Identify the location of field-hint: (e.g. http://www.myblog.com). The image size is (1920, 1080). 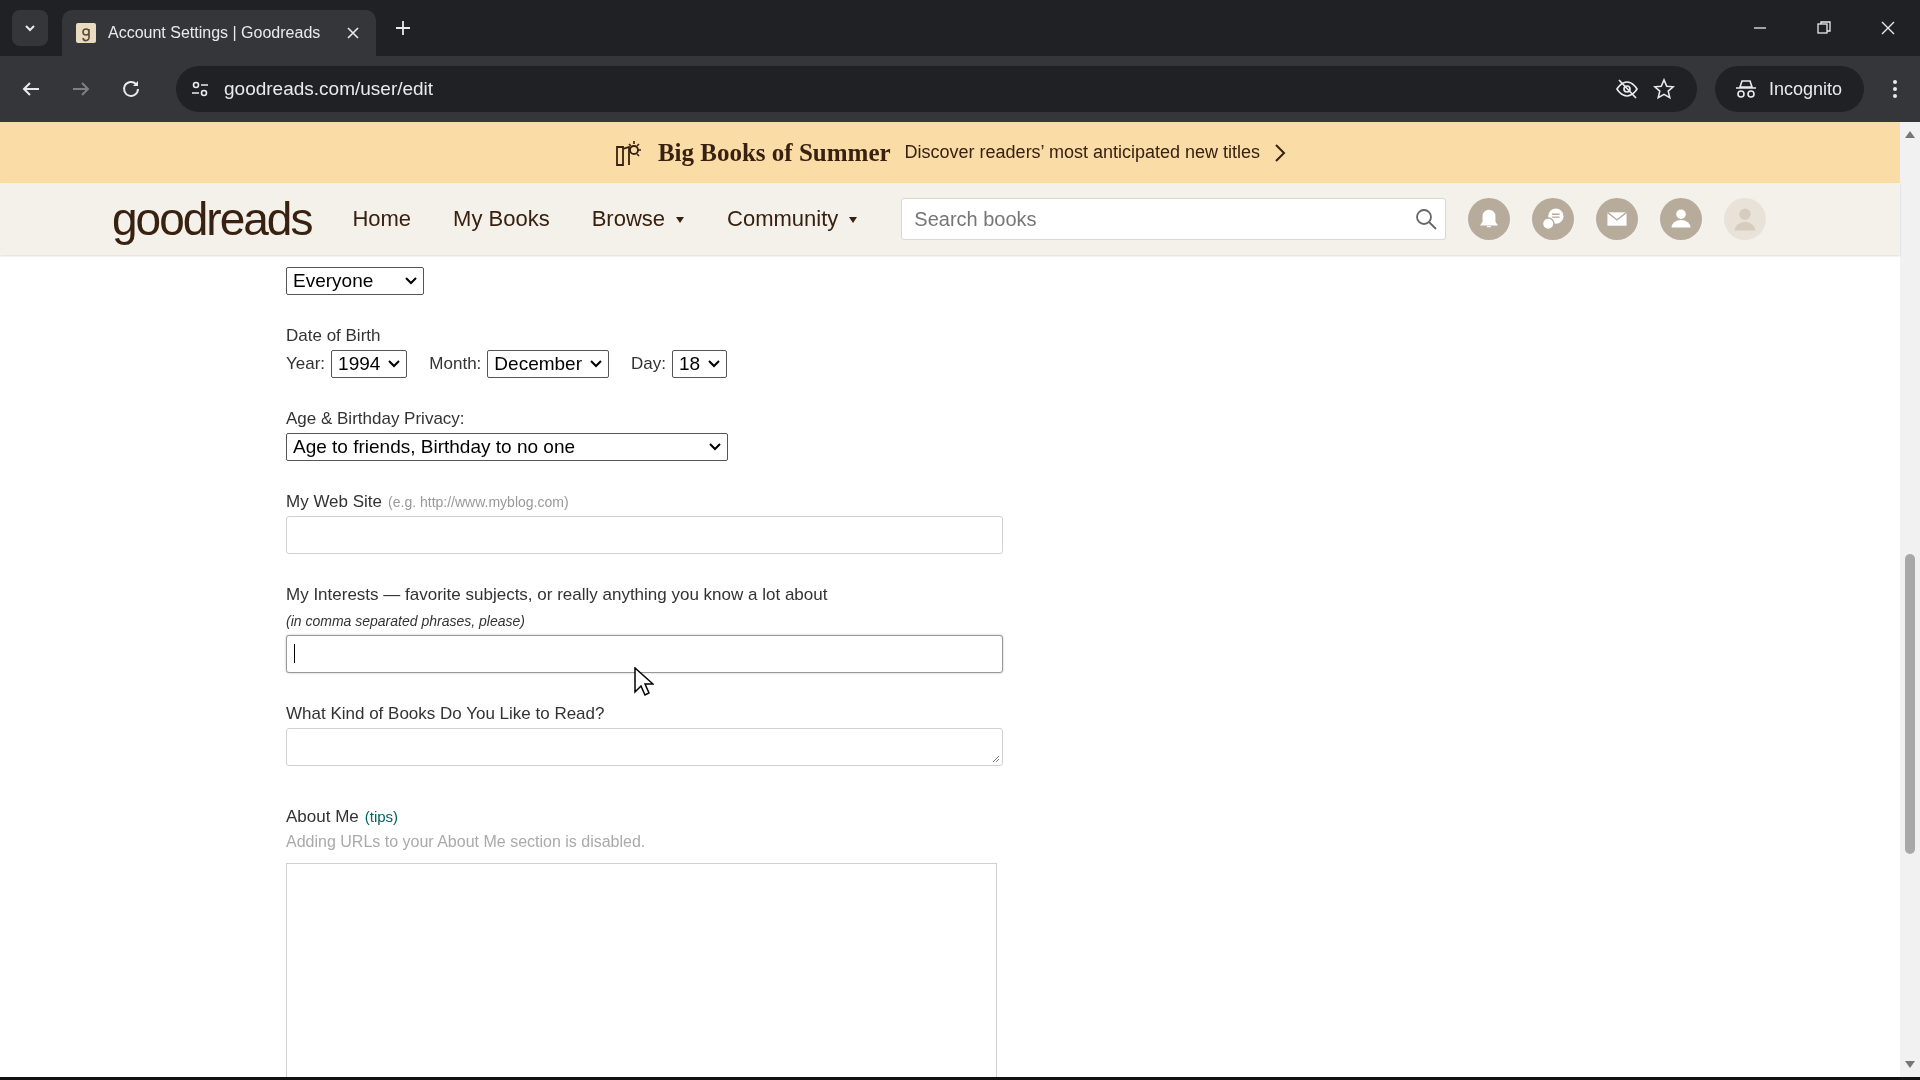
(478, 502).